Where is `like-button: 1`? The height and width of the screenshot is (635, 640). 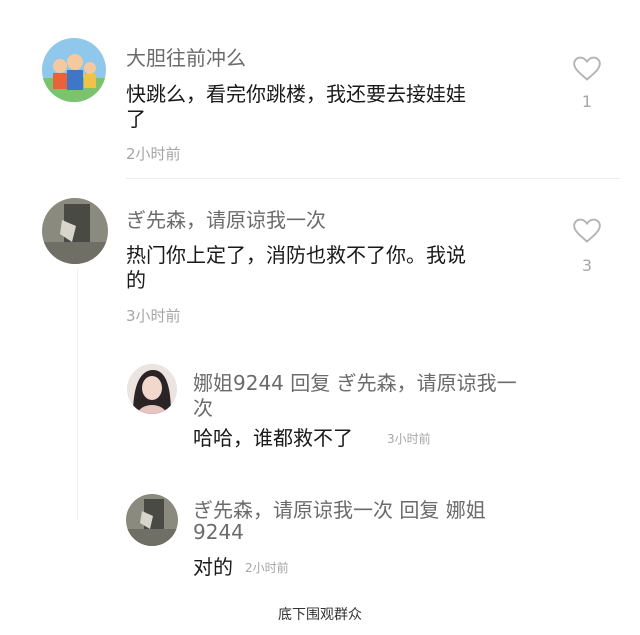 like-button: 1 is located at coordinates (587, 86).